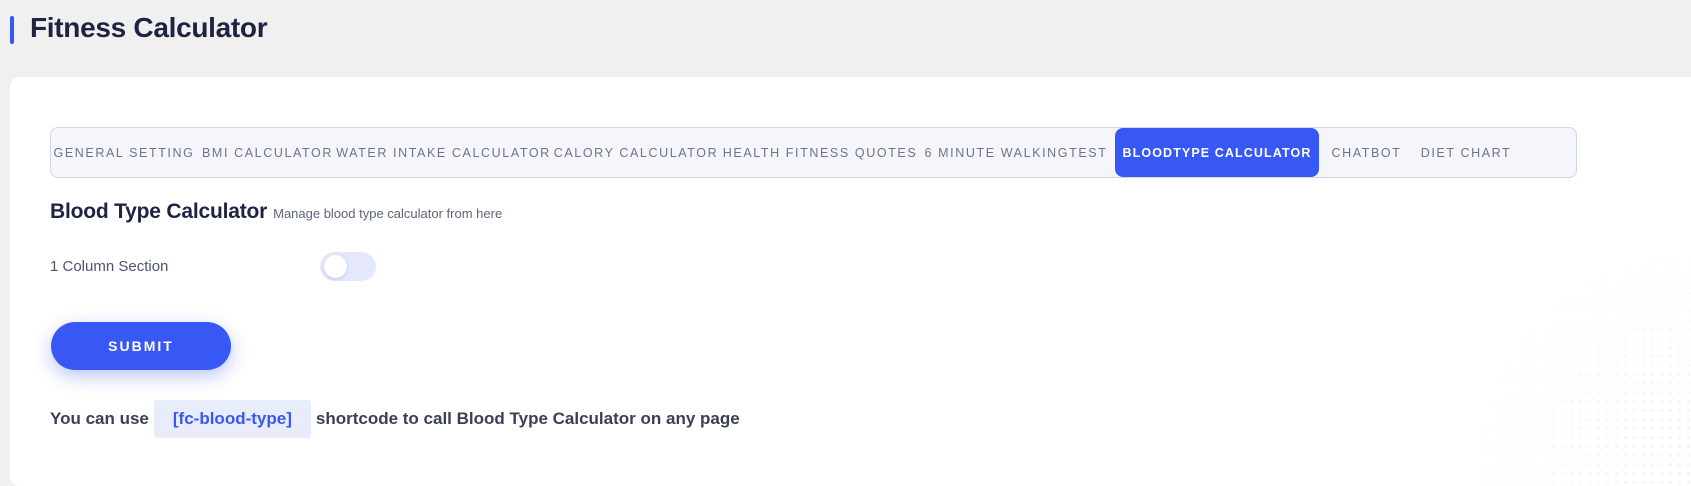 The width and height of the screenshot is (1691, 486). What do you see at coordinates (335, 266) in the screenshot?
I see `toggle-knob` at bounding box center [335, 266].